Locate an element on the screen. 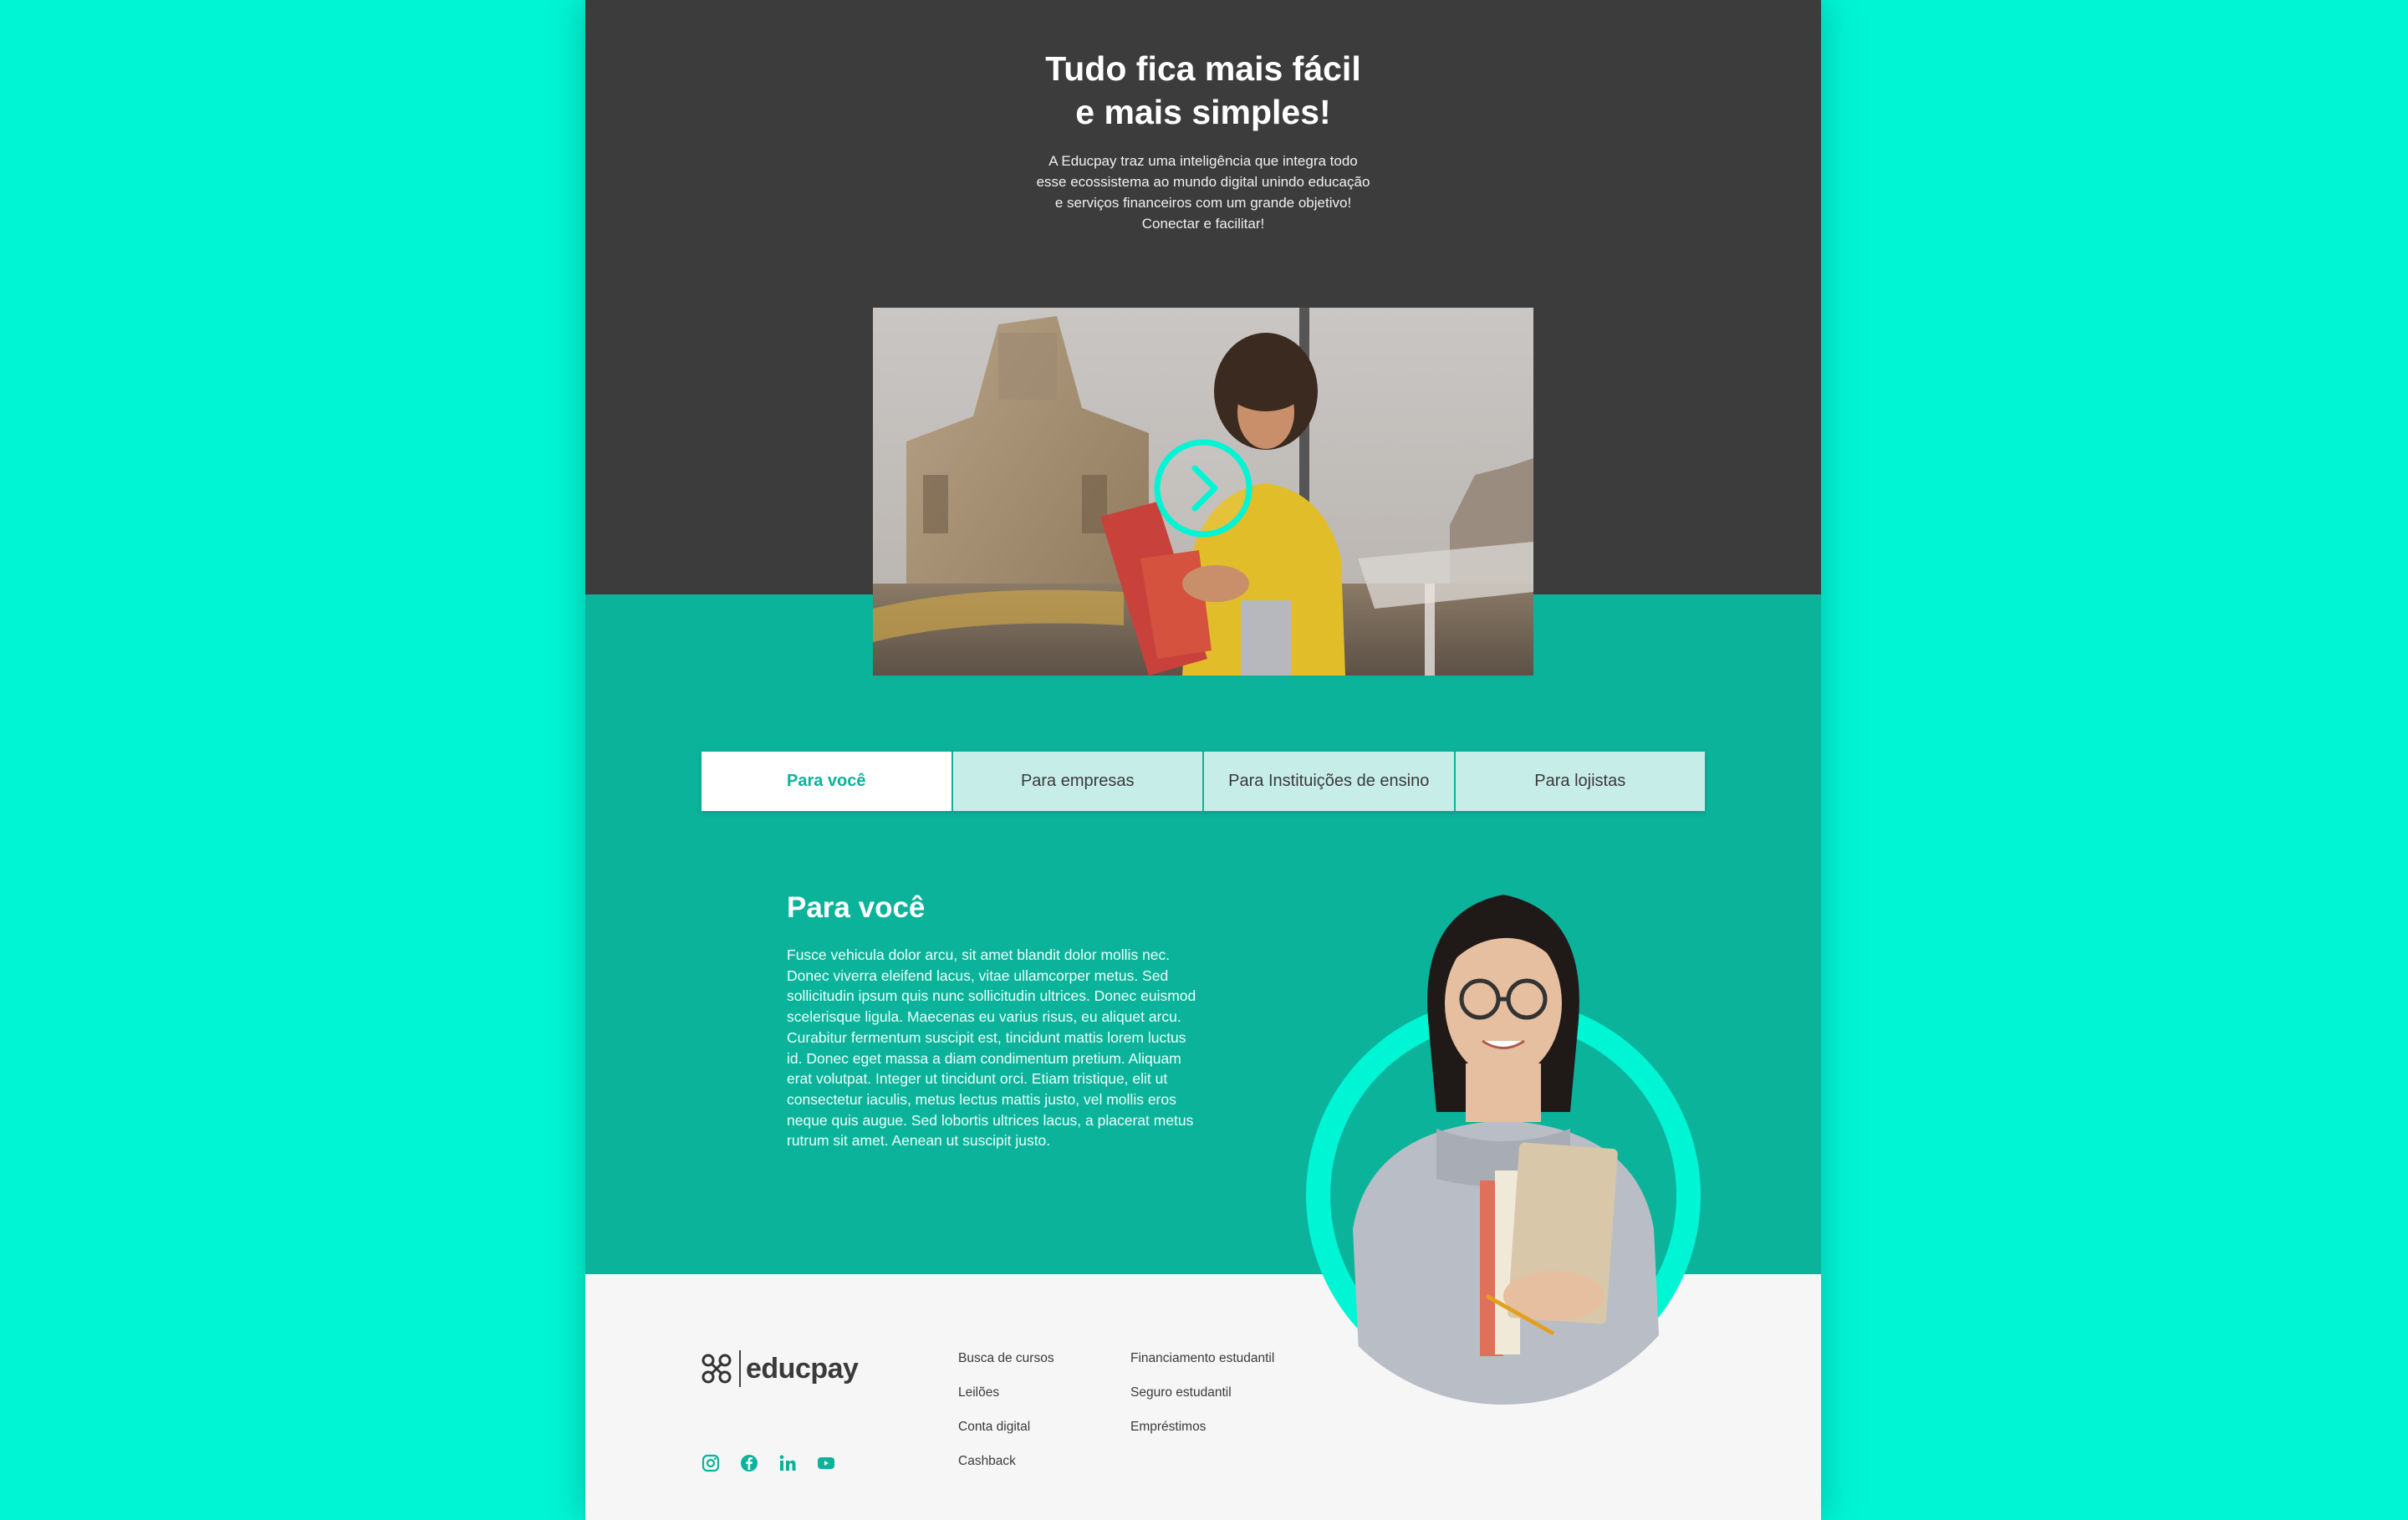 This screenshot has width=2408, height=1520. hero-title: Tudo fica mais fácil e mais simples! is located at coordinates (1203, 90).